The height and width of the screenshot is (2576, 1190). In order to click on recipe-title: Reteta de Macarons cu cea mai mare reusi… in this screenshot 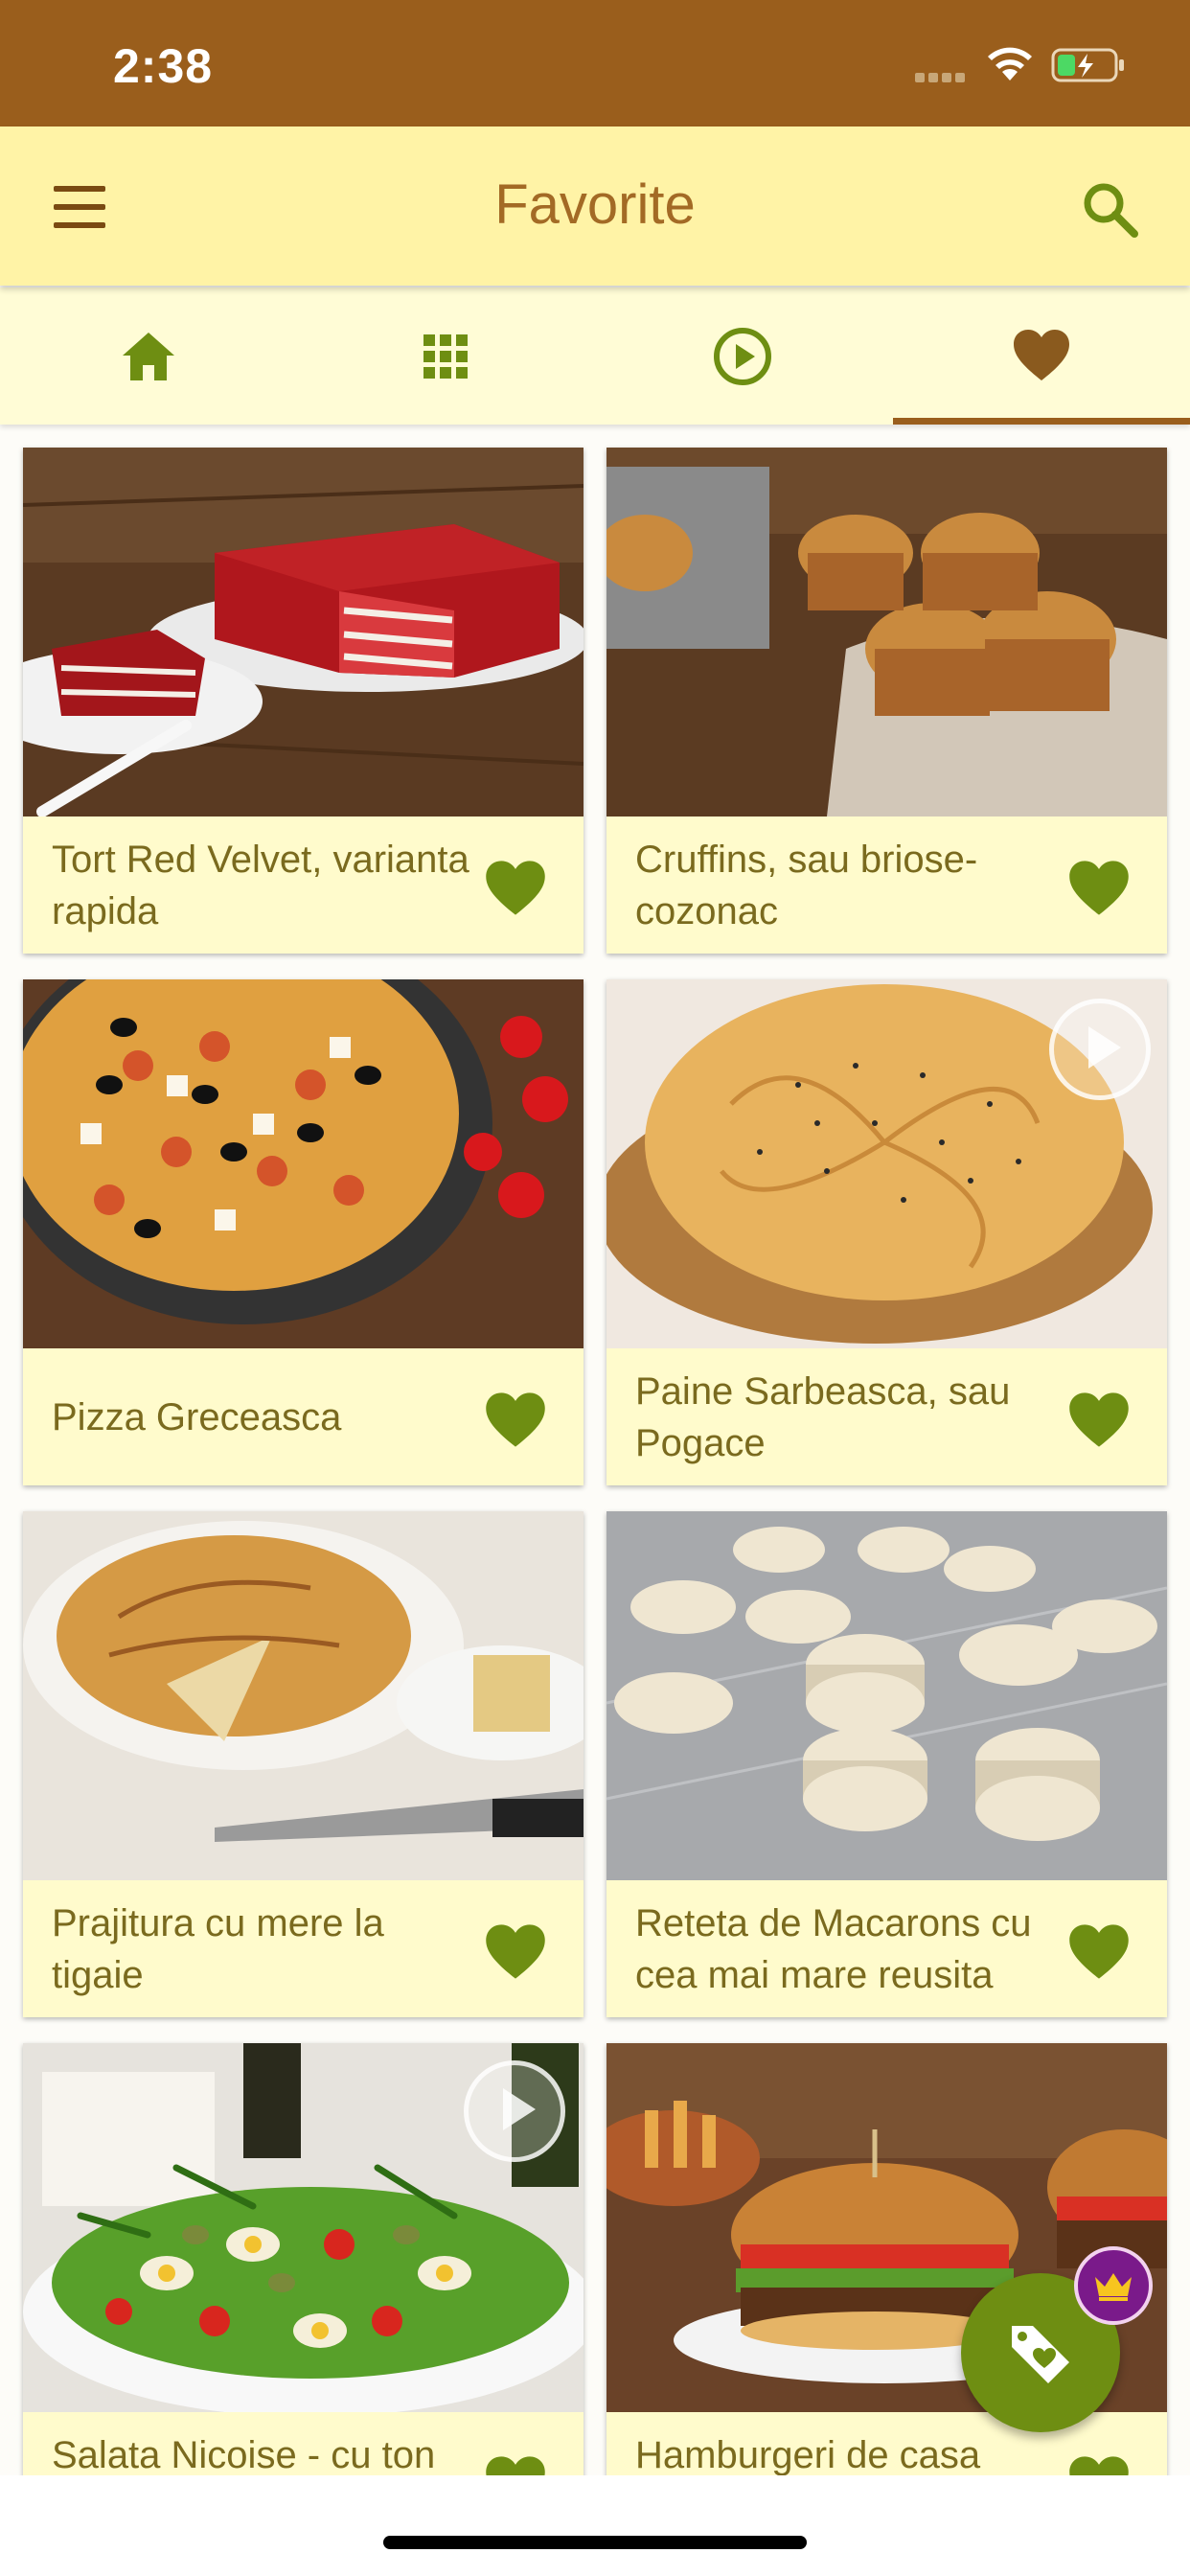, I will do `click(834, 1948)`.